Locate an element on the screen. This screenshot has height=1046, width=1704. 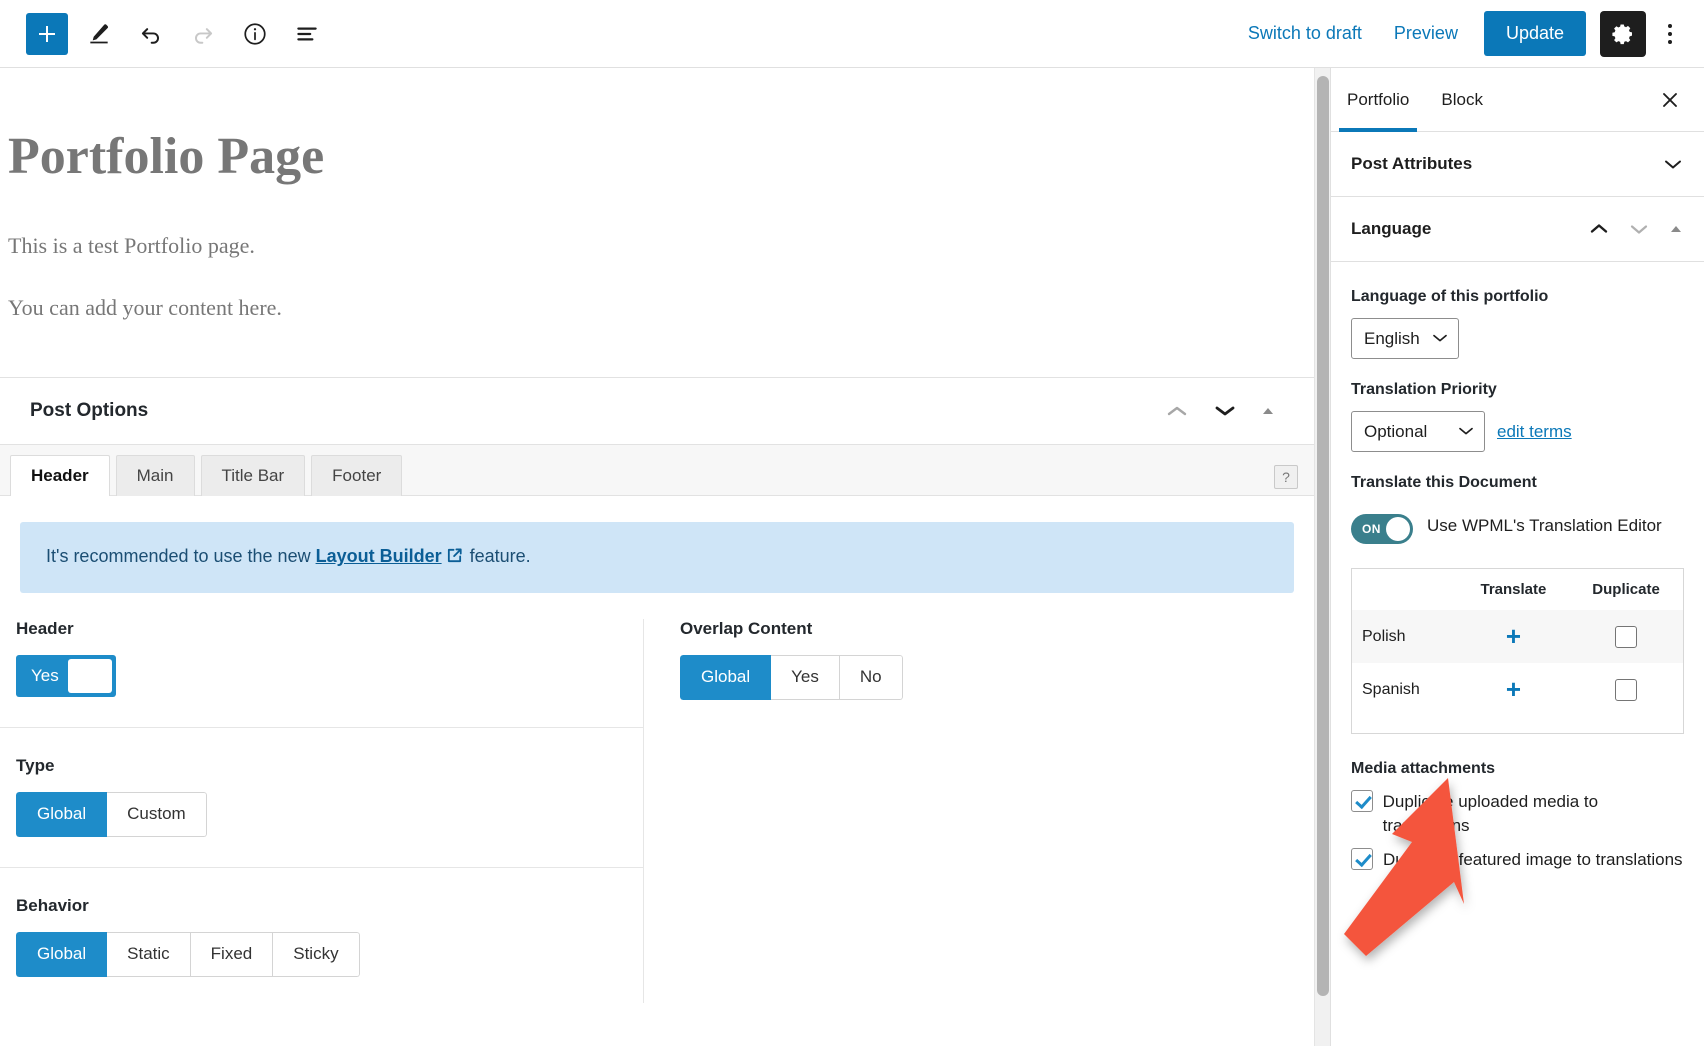
language-panel-title: Language is located at coordinates (1391, 228).